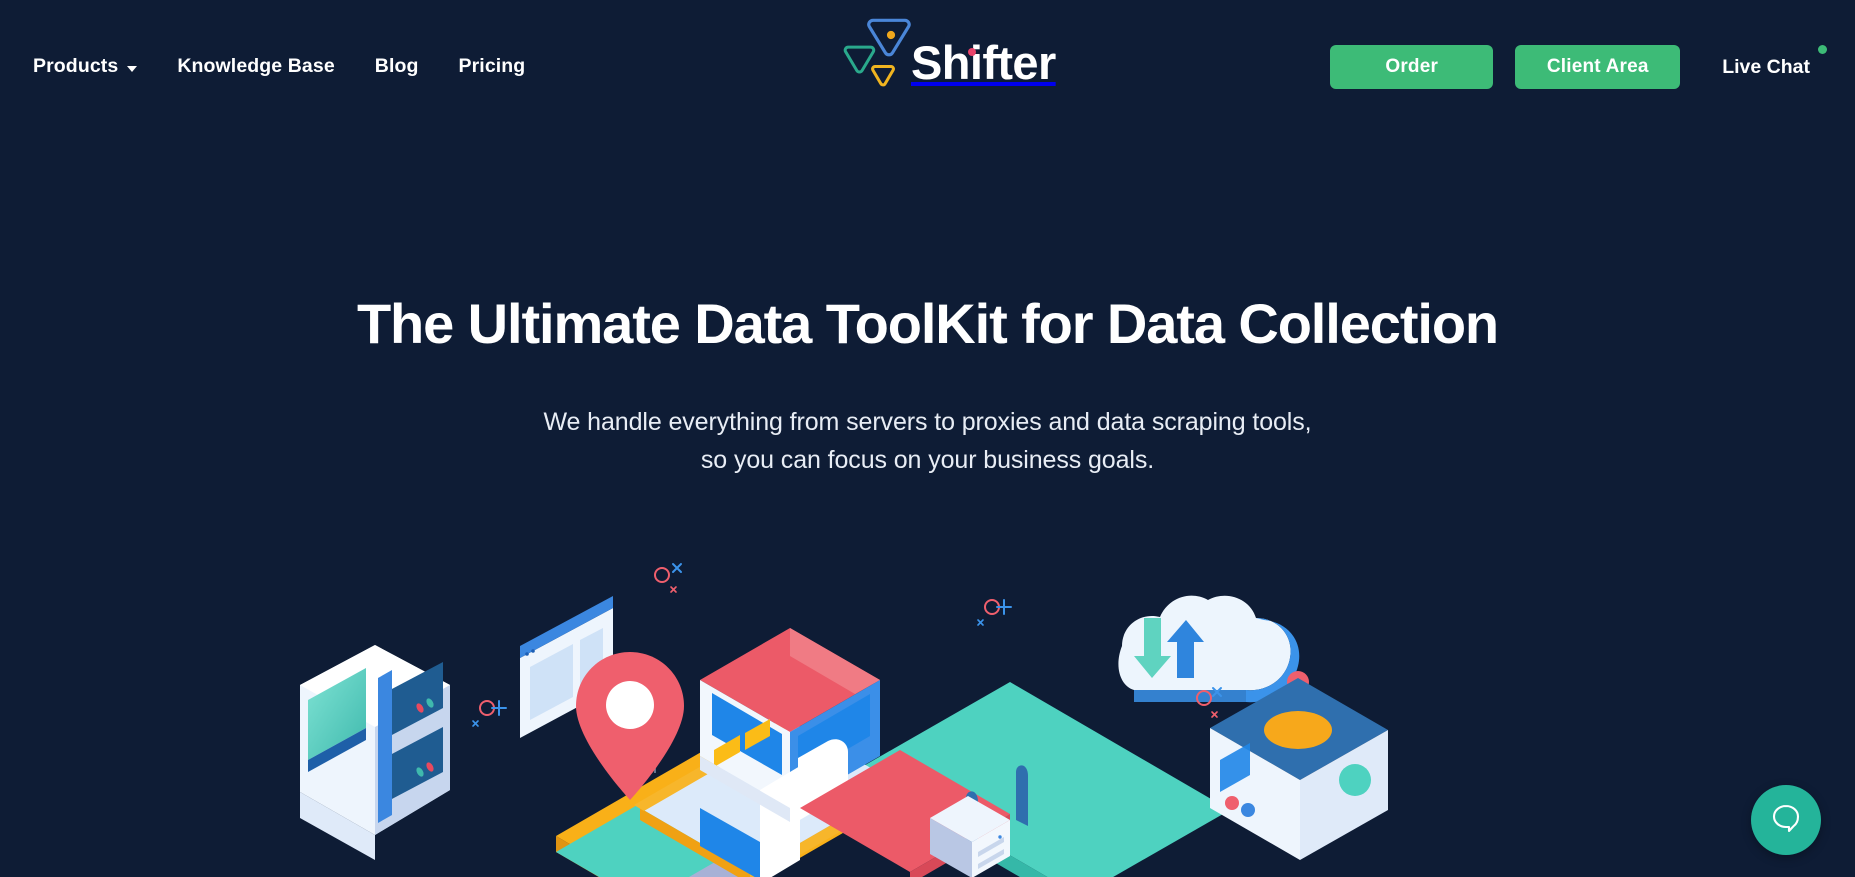  Describe the element at coordinates (132, 68) in the screenshot. I see `chevron-down-icon` at that location.